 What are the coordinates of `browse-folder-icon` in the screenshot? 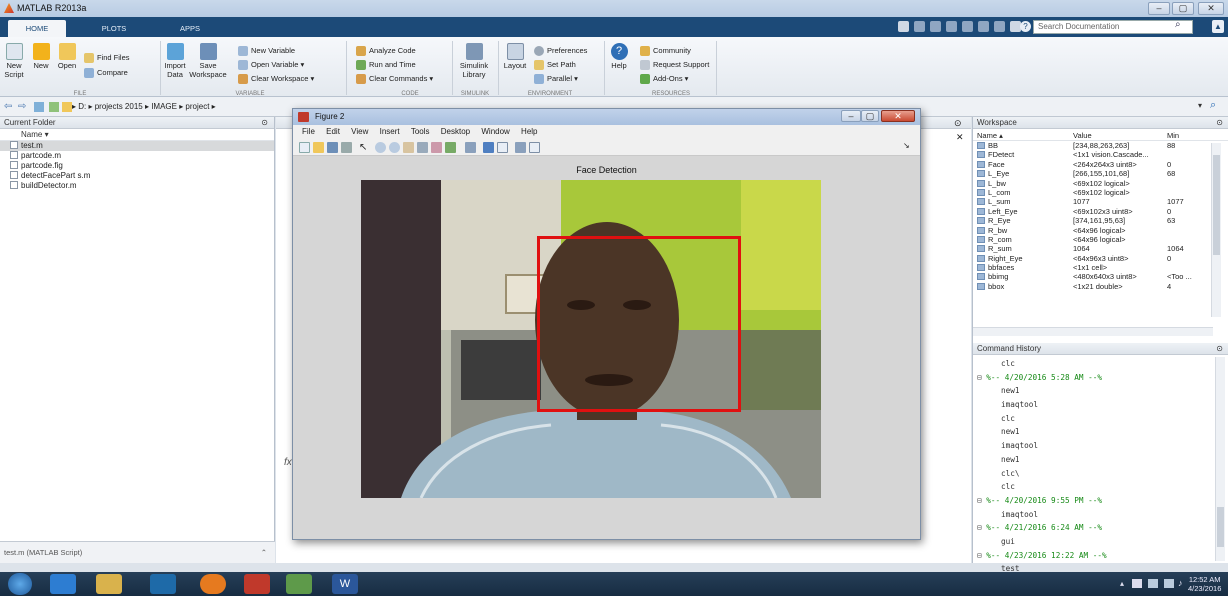 It's located at (54, 107).